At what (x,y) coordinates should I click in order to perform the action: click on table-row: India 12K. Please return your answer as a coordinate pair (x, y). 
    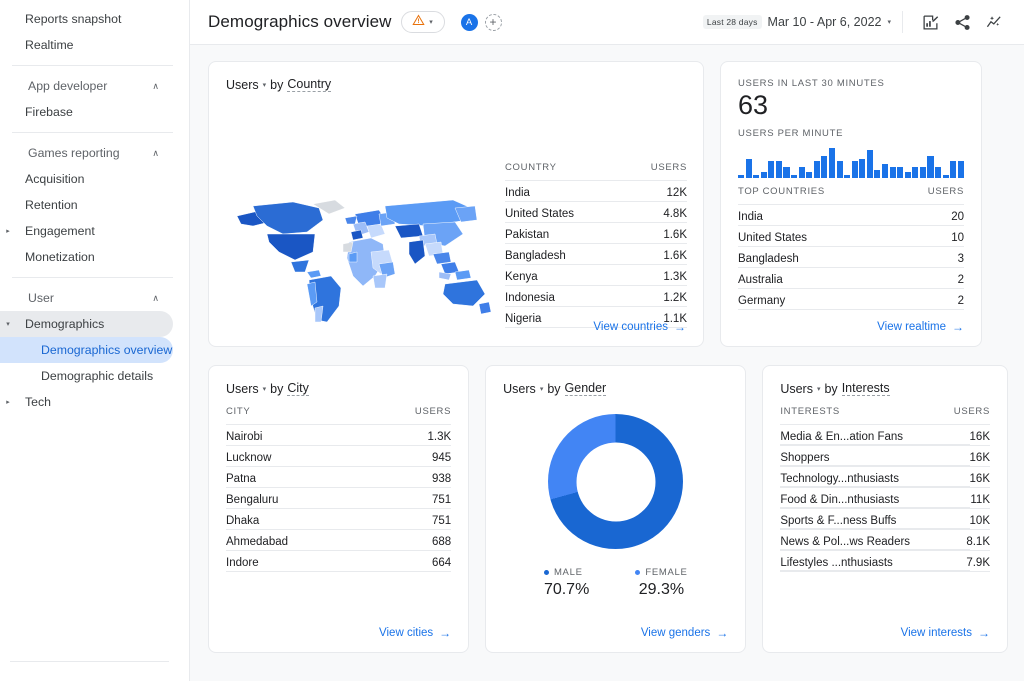
    Looking at the image, I should click on (596, 191).